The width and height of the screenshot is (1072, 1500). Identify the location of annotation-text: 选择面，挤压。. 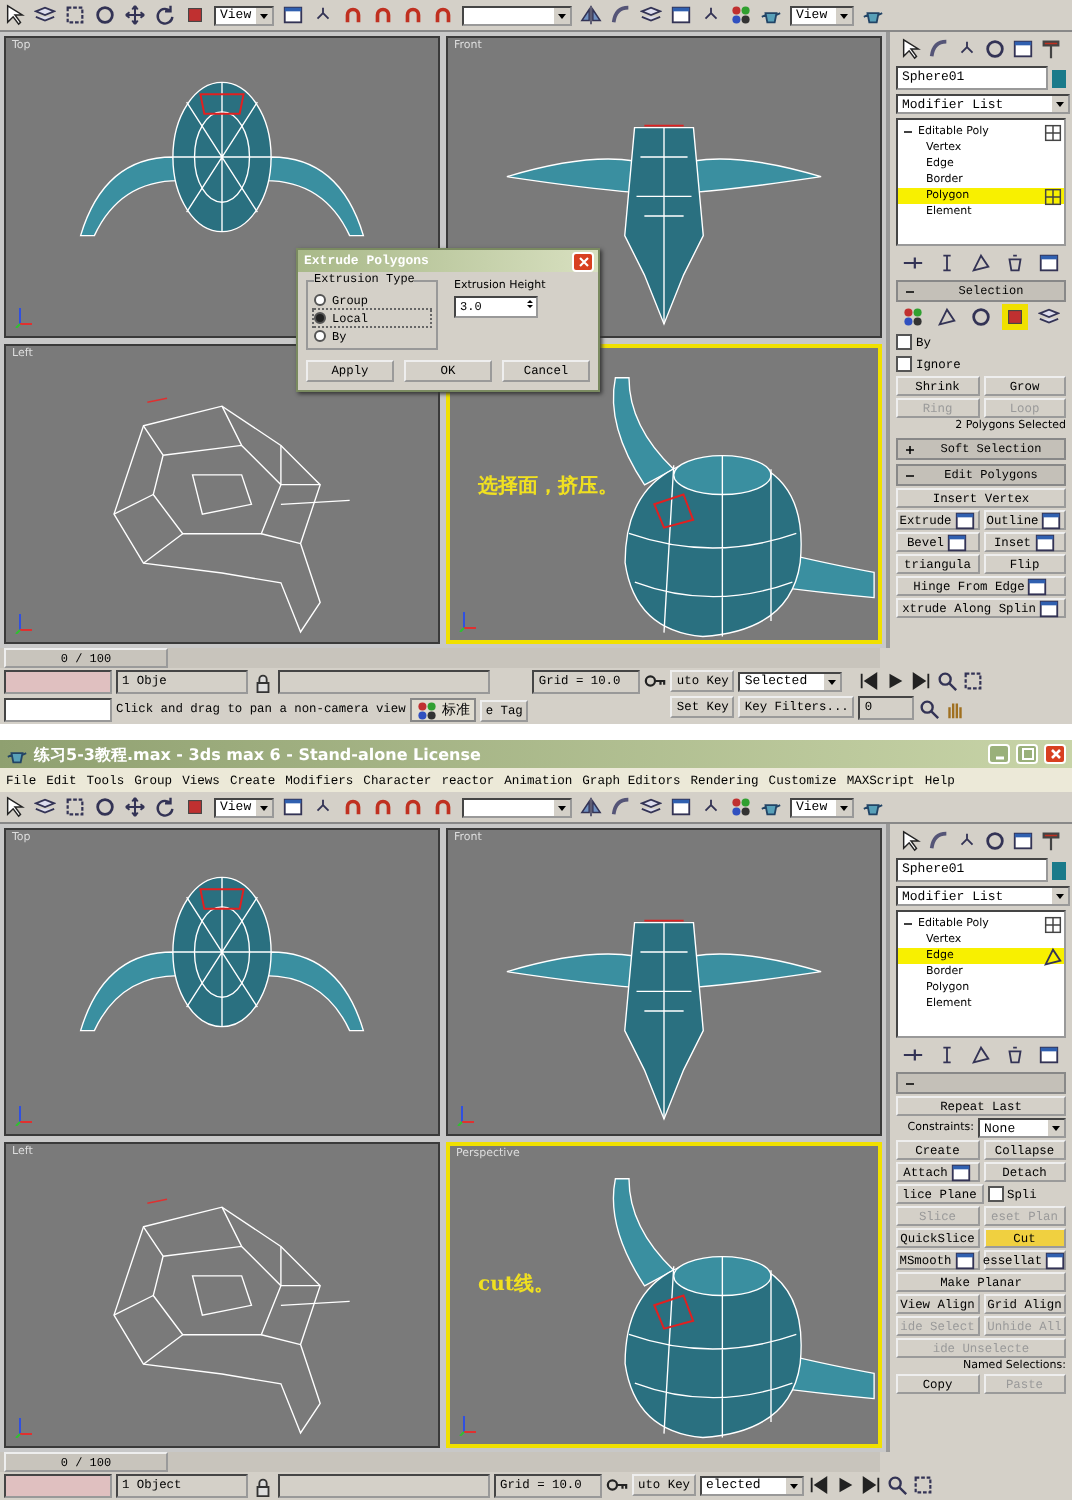
(548, 486).